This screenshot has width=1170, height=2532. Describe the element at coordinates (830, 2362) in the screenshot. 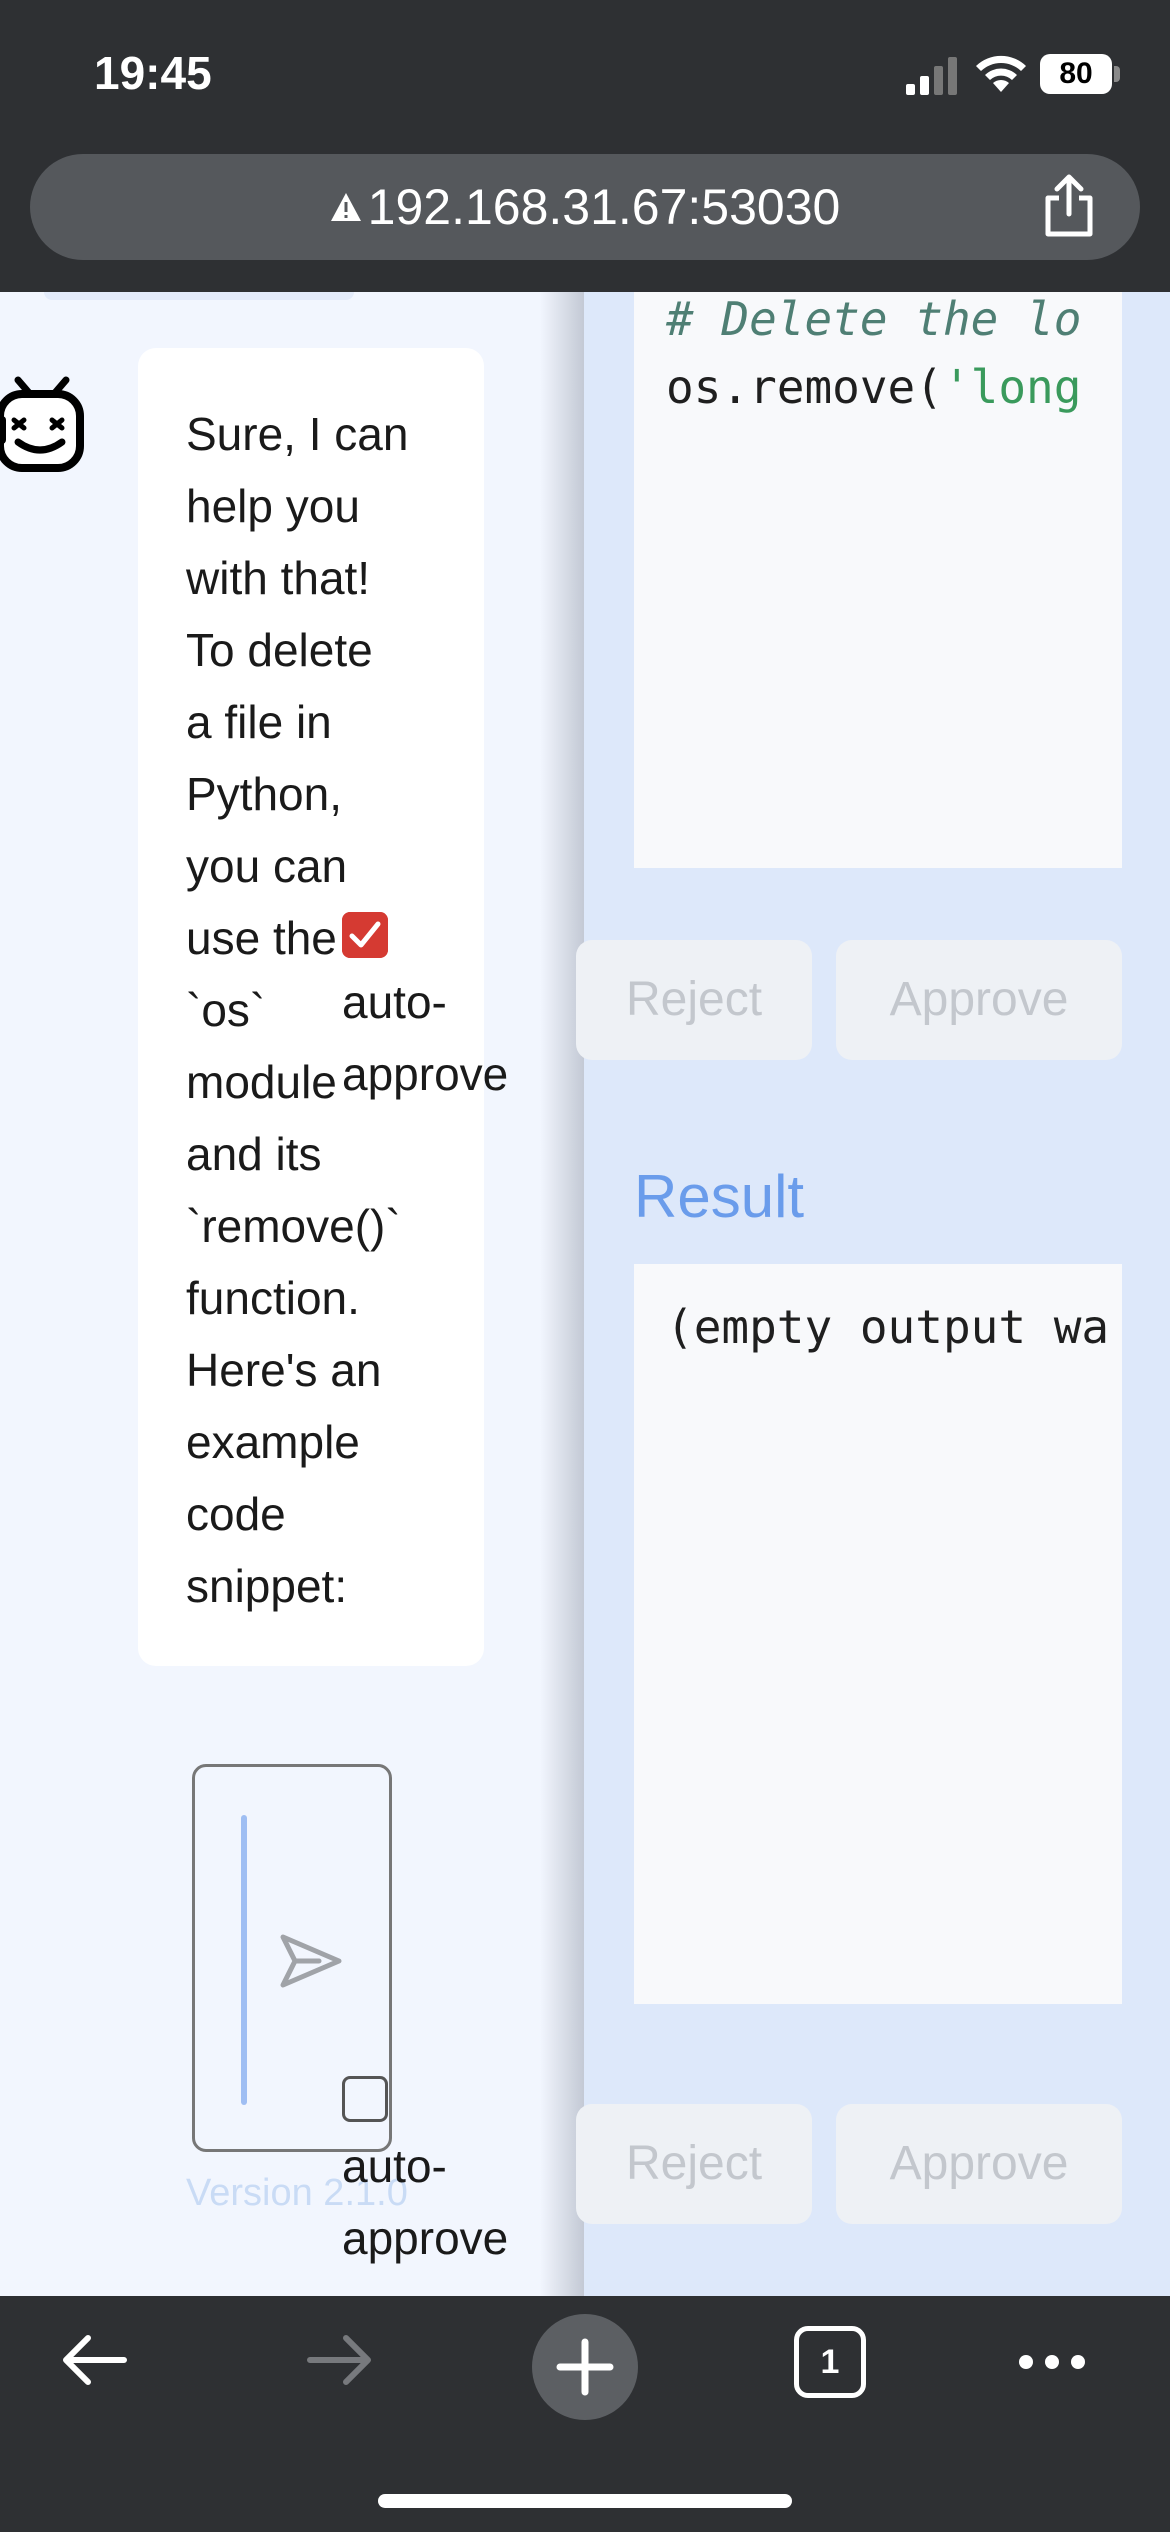

I see `tabs-button: 1` at that location.